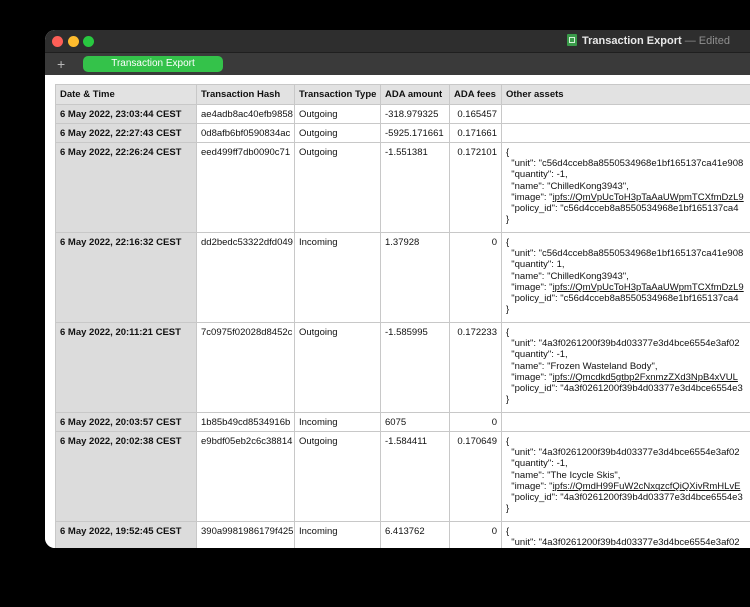 Image resolution: width=750 pixels, height=607 pixels. I want to click on cell-ada-fees: 0.171661, so click(475, 133).